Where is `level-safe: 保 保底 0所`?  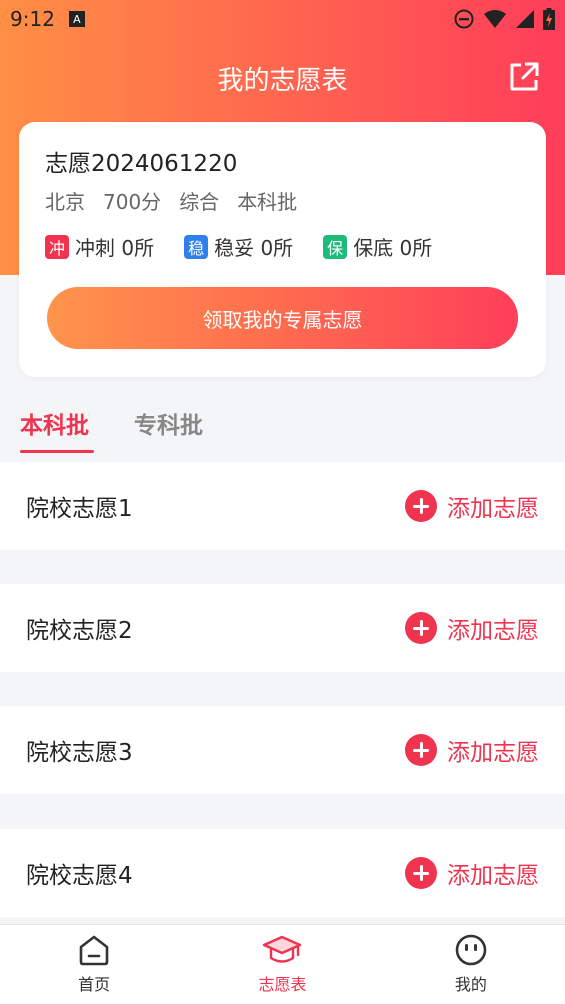 level-safe: 保 保底 0所 is located at coordinates (377, 246).